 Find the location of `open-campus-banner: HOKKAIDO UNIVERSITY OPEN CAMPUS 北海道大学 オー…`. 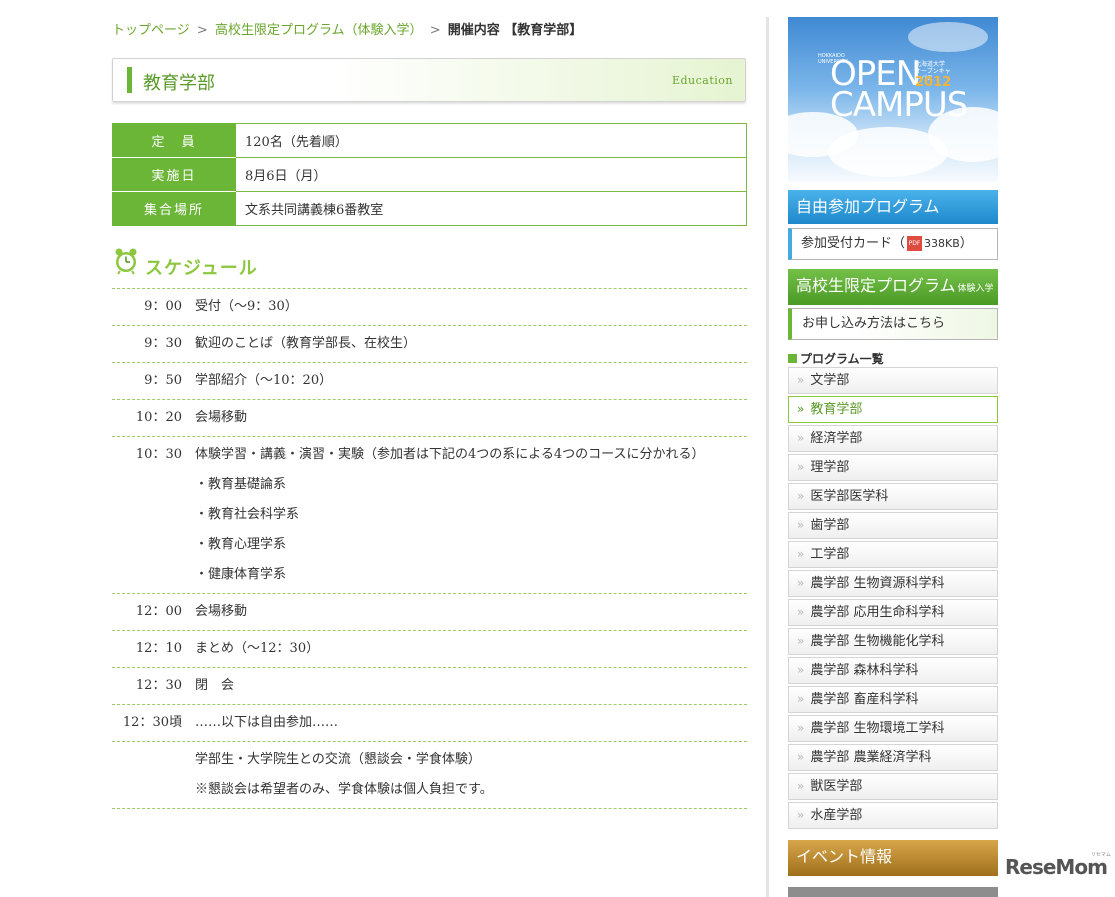

open-campus-banner: HOKKAIDO UNIVERSITY OPEN CAMPUS 北海道大学 オー… is located at coordinates (893, 99).